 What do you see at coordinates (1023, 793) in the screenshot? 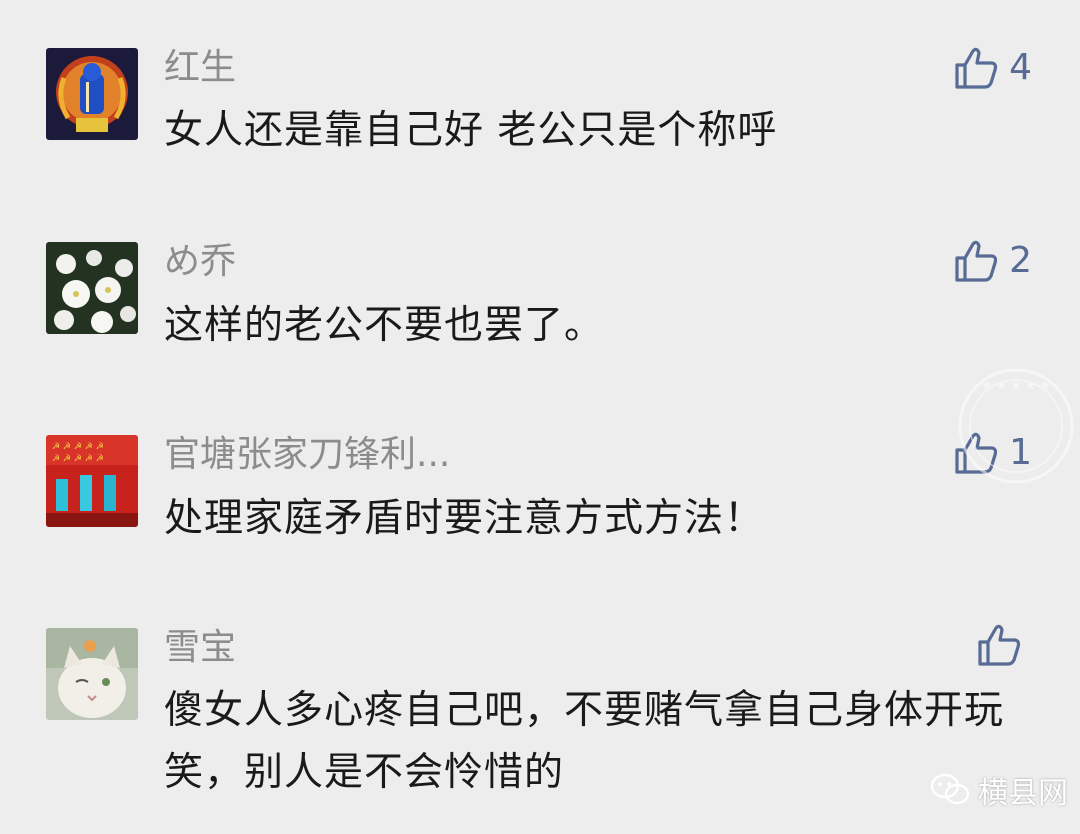
I see `watermark-text: 横县网` at bounding box center [1023, 793].